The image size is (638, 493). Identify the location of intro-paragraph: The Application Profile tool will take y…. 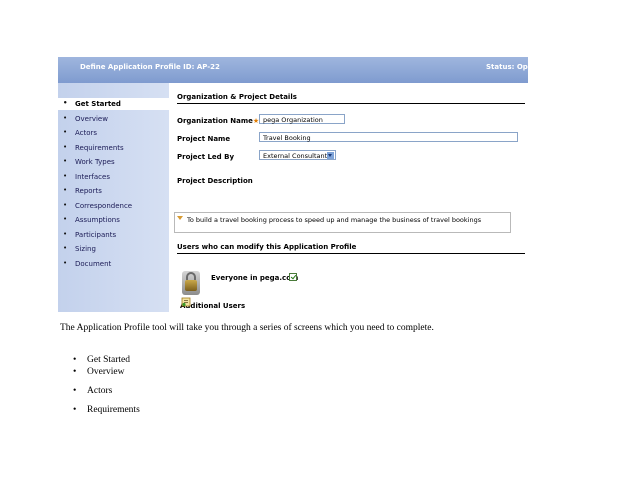
(247, 328).